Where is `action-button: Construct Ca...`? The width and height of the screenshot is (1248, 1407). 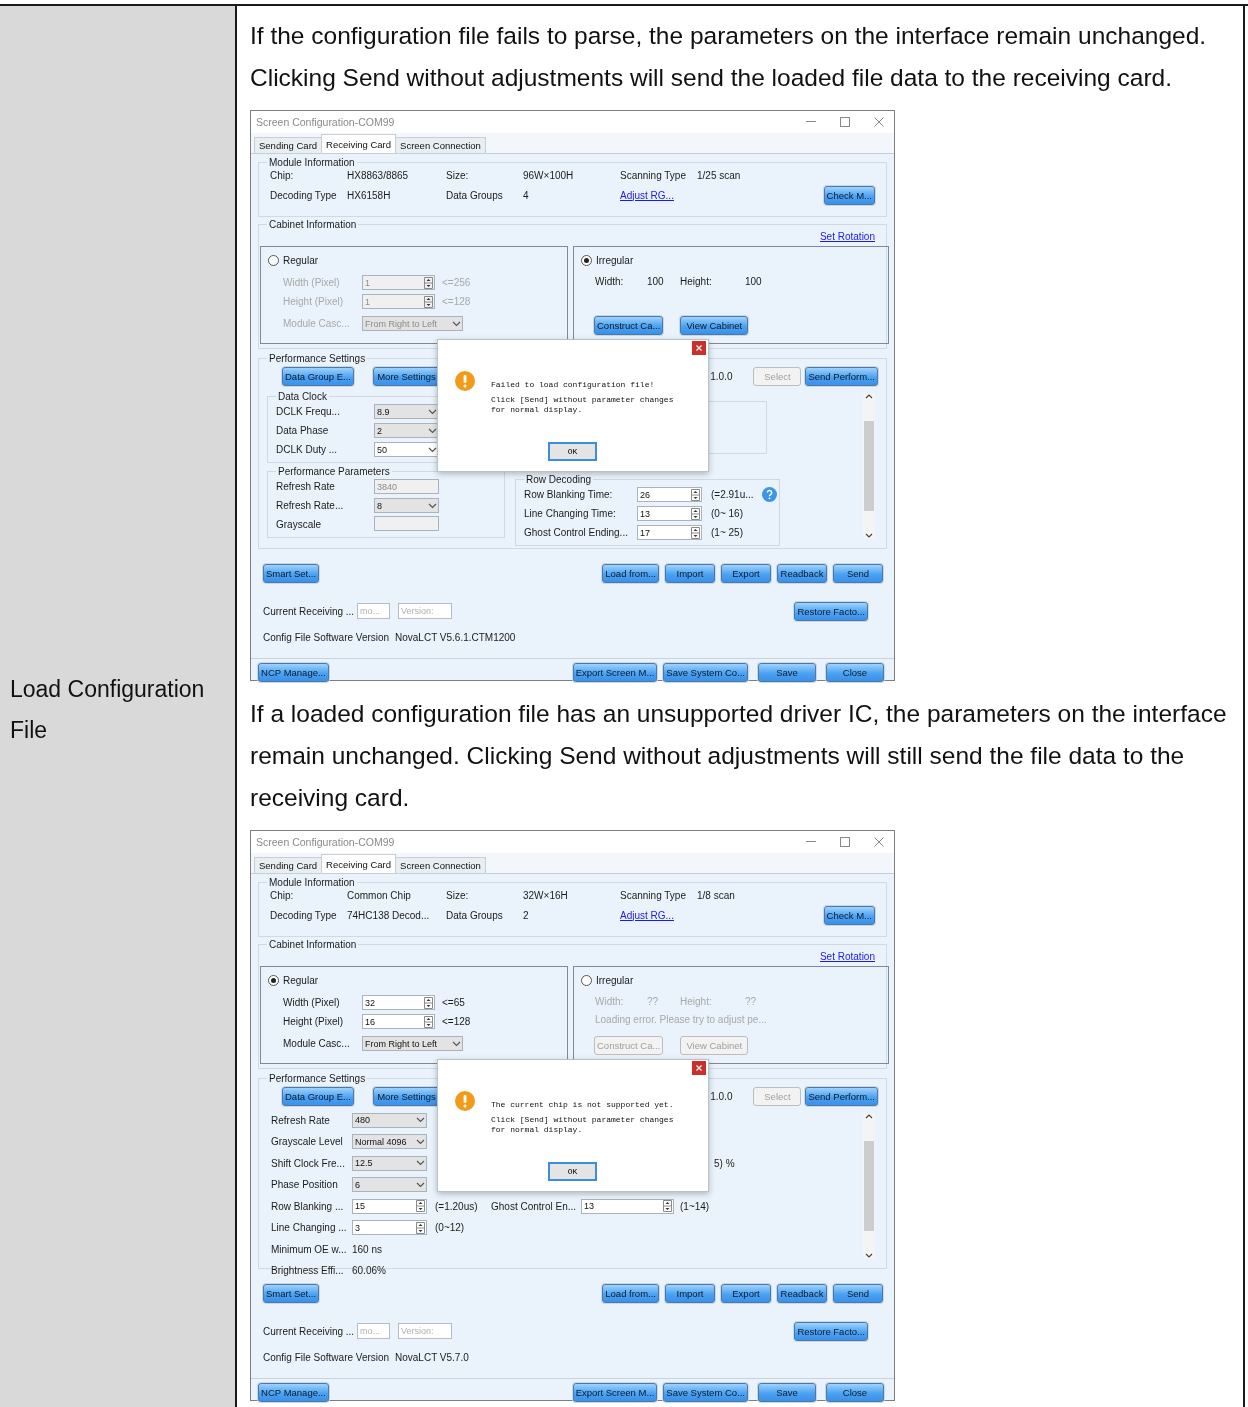
action-button: Construct Ca... is located at coordinates (629, 325).